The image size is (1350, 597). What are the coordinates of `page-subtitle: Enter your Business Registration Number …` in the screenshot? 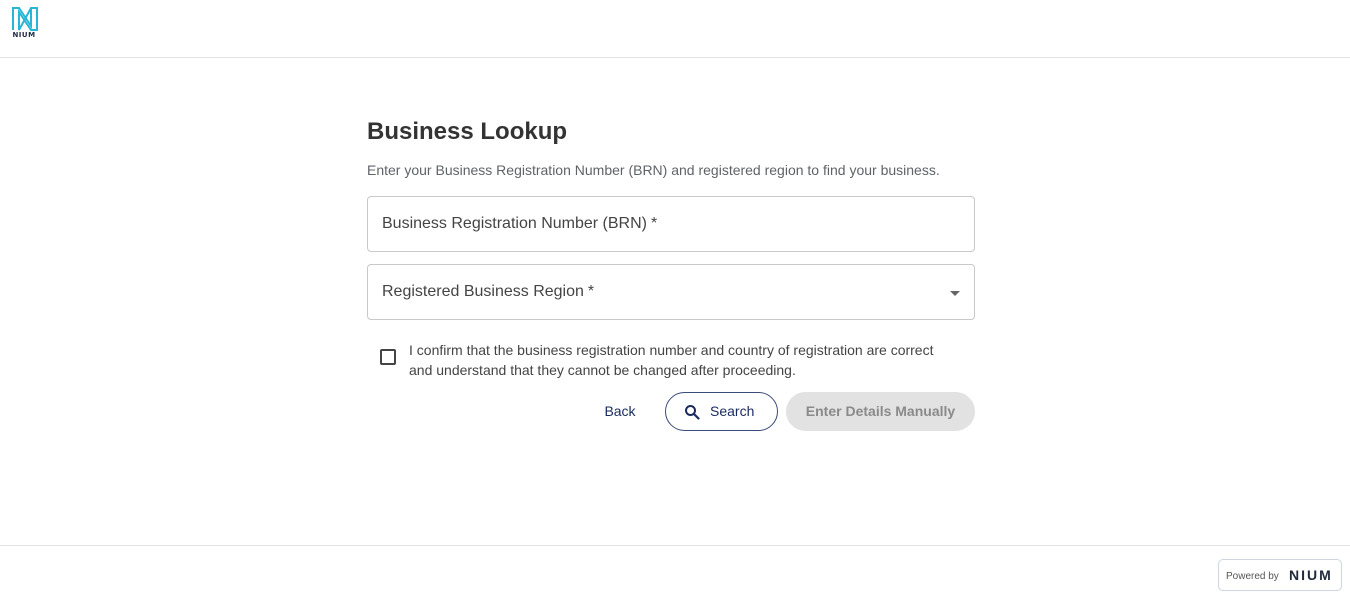 It's located at (653, 170).